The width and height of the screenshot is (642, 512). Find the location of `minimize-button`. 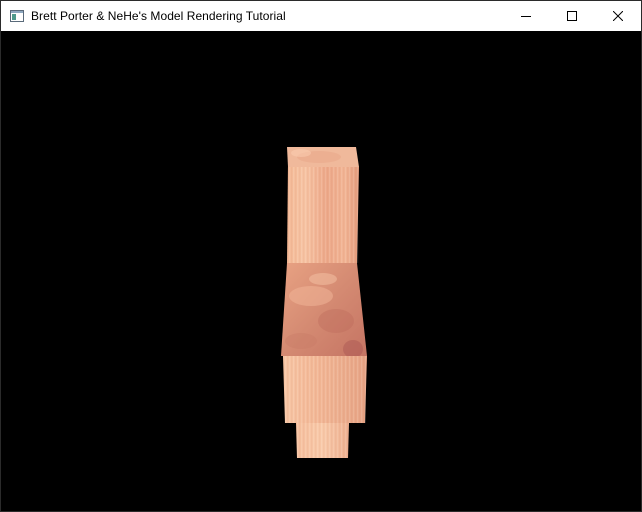

minimize-button is located at coordinates (526, 16).